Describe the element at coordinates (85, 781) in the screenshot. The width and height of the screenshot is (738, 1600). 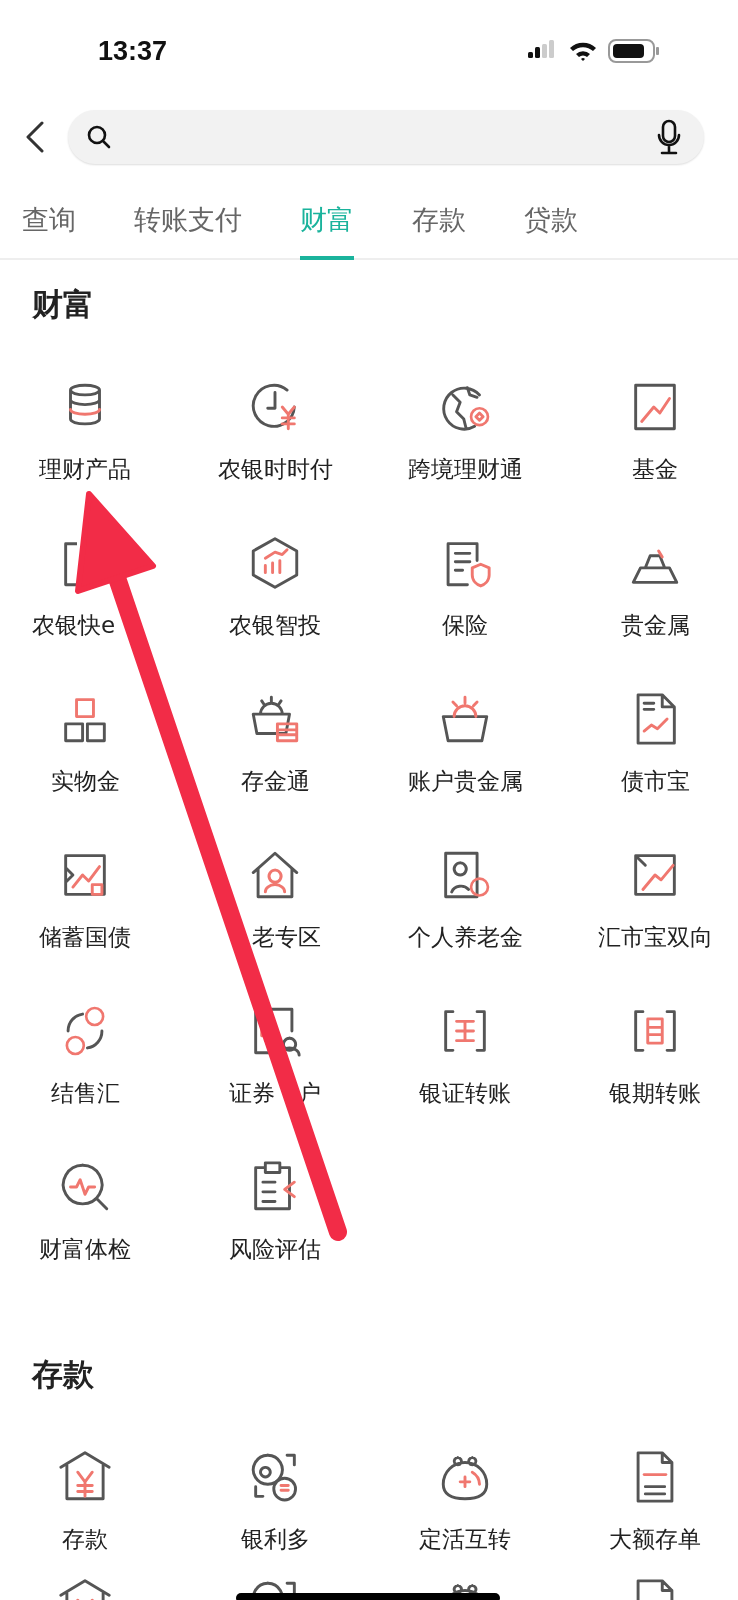
I see `service-label: 实物金` at that location.